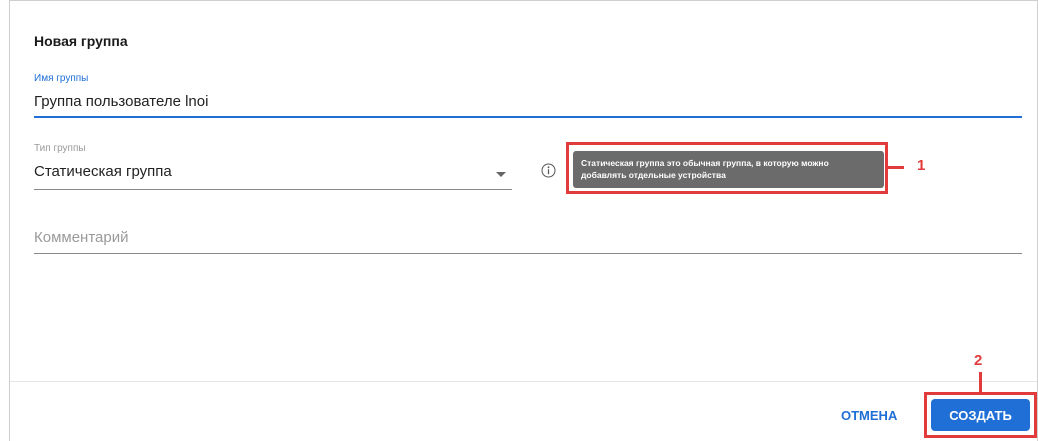 This screenshot has height=441, width=1038. Describe the element at coordinates (528, 253) in the screenshot. I see `comment-underline` at that location.